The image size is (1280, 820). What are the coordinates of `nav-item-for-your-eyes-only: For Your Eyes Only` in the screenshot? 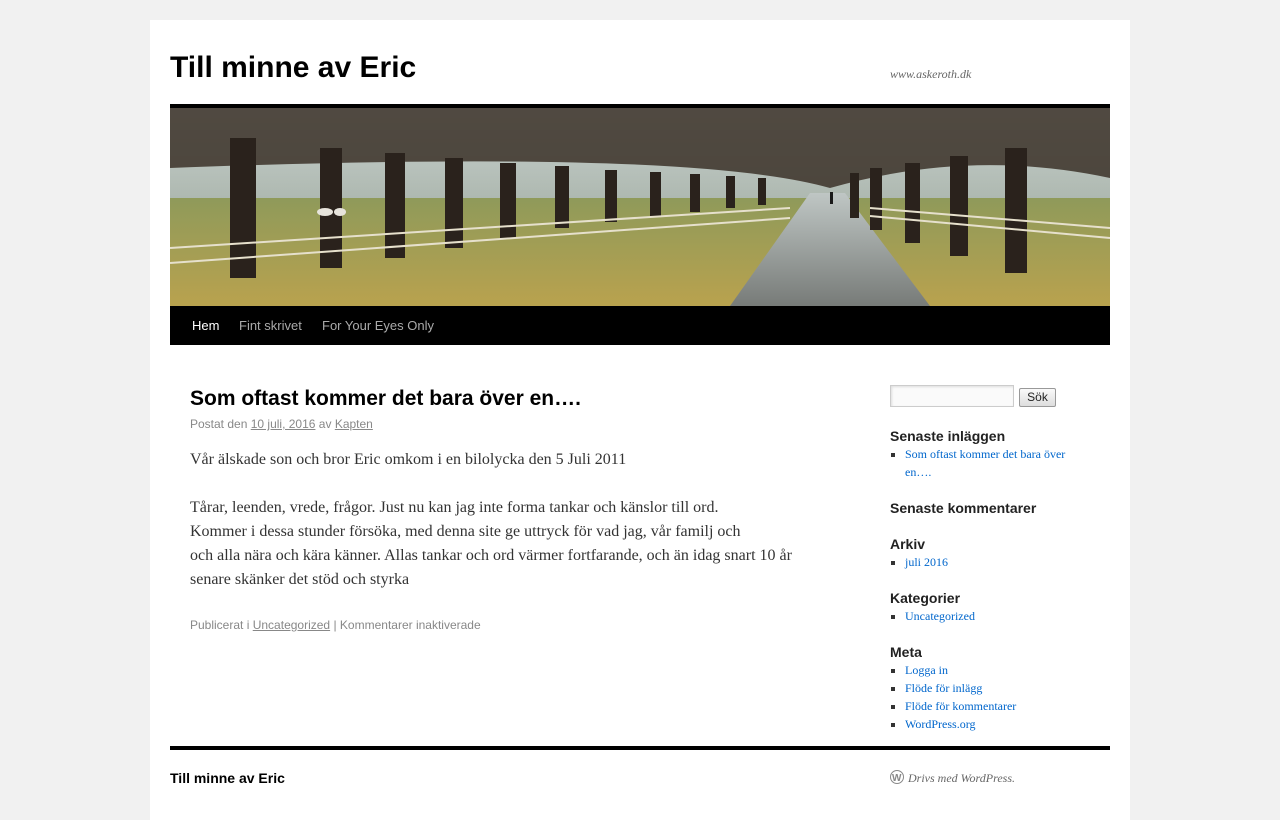 It's located at (378, 325).